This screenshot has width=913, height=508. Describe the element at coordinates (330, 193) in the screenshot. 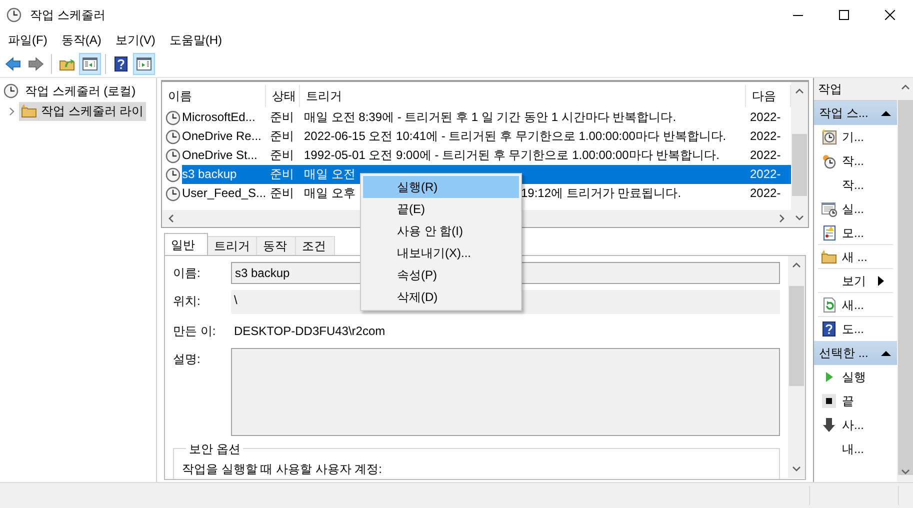

I see `table-cell-text: 매일 오후` at that location.